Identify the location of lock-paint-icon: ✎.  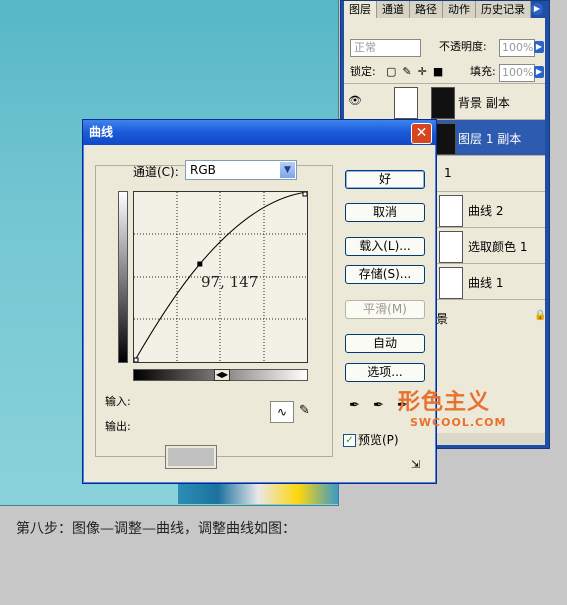
(409, 71).